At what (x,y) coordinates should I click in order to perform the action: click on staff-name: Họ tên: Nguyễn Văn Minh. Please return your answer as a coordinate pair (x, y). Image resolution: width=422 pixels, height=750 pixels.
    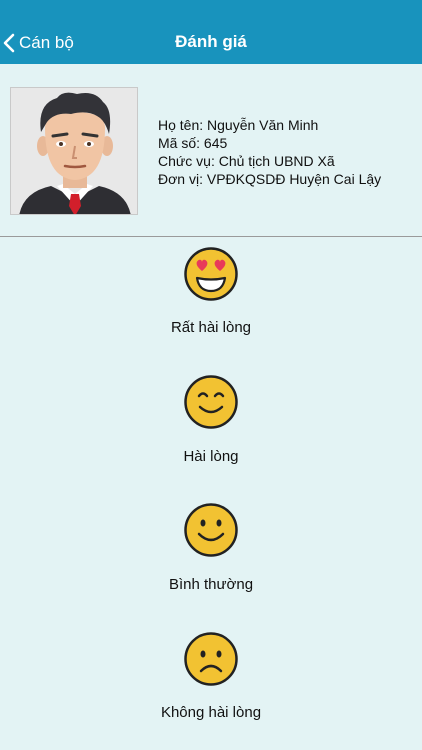
    Looking at the image, I should click on (238, 125).